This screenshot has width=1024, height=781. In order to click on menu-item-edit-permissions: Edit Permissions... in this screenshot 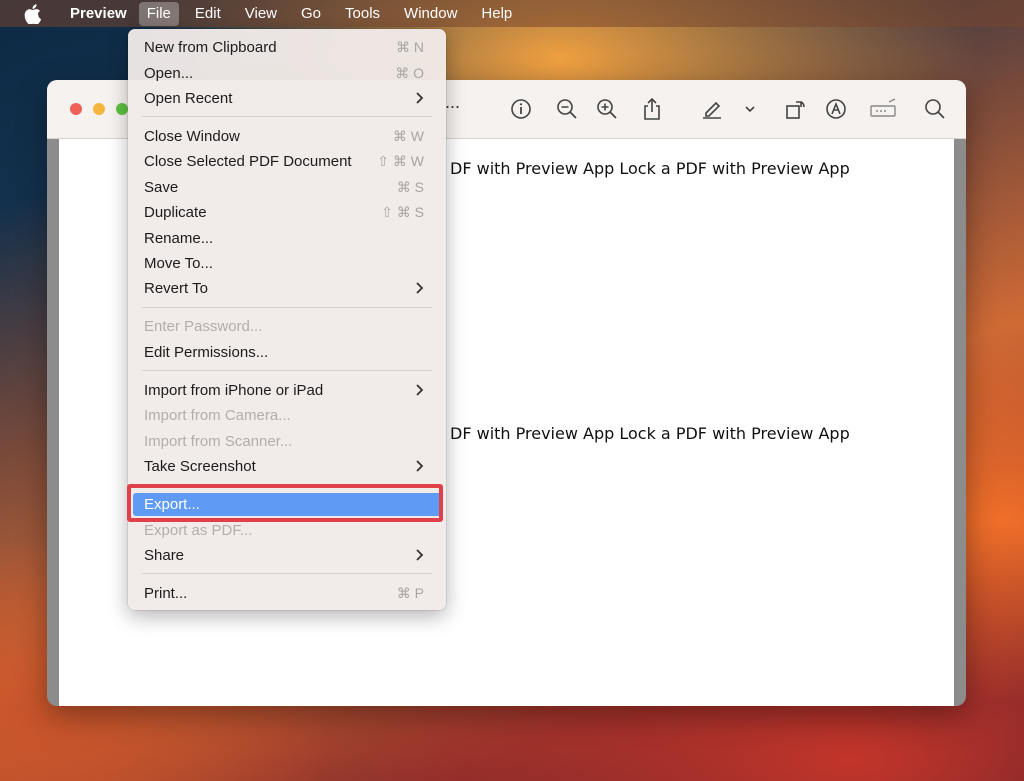, I will do `click(287, 352)`.